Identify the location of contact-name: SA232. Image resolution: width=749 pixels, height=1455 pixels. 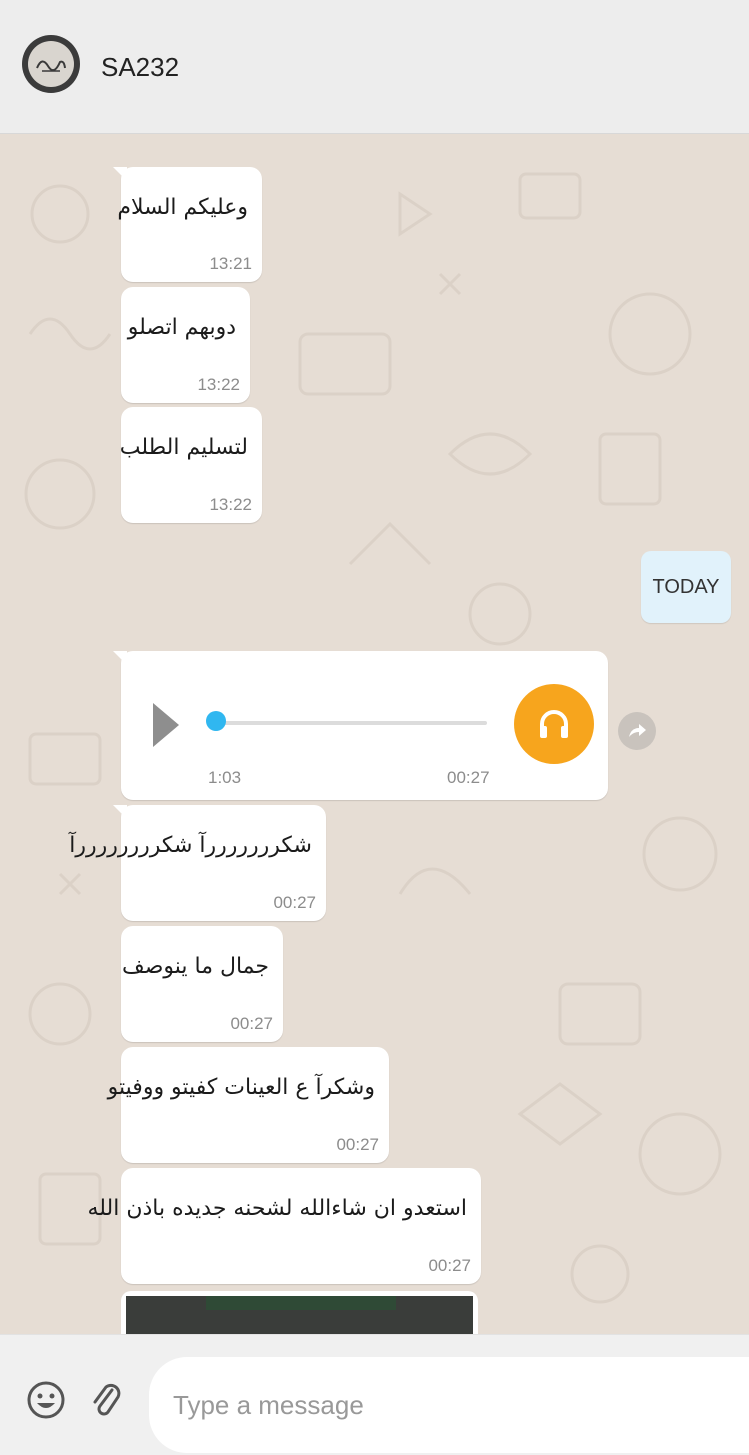
(140, 67).